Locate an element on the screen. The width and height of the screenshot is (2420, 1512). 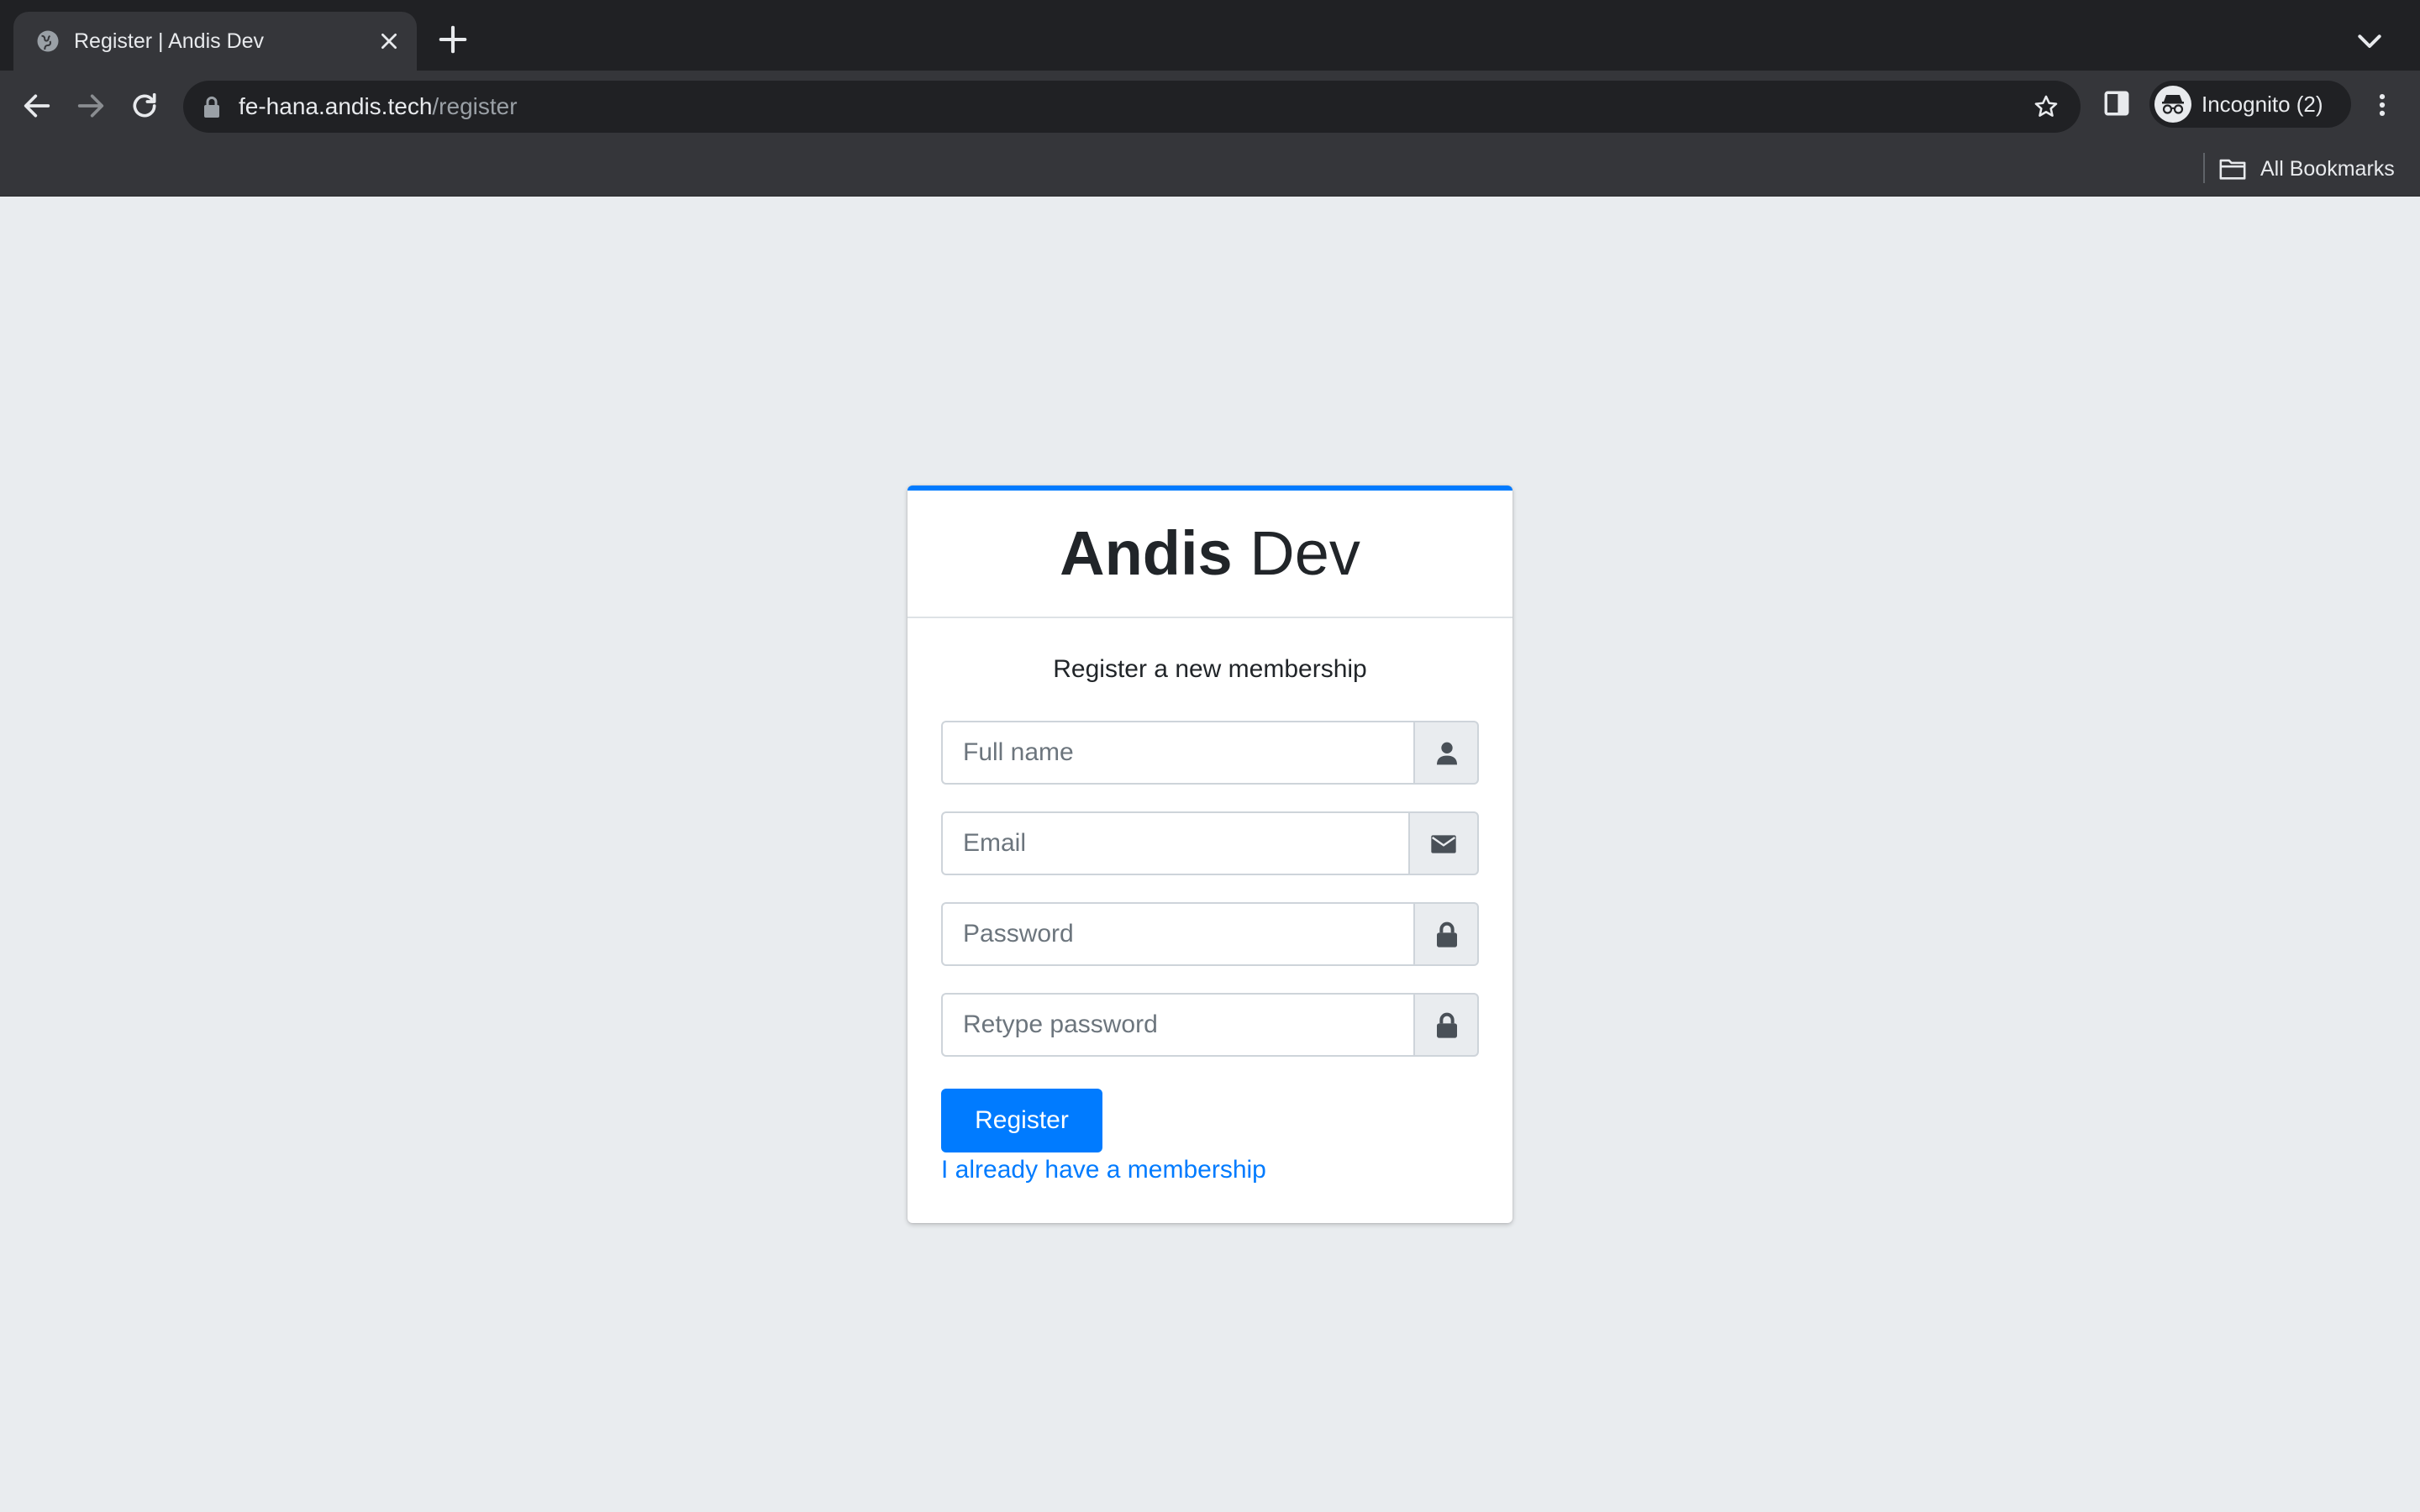
envelope-icon is located at coordinates (1443, 844).